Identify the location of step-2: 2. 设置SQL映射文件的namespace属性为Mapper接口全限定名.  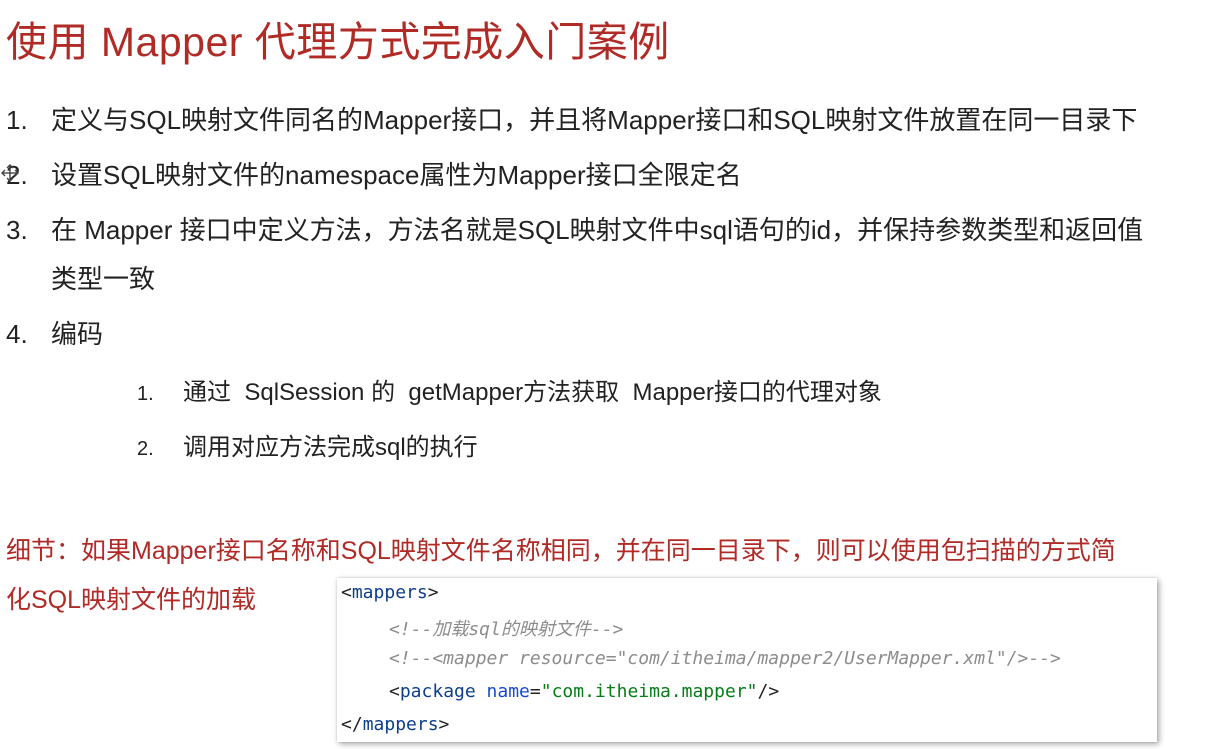
(374, 173).